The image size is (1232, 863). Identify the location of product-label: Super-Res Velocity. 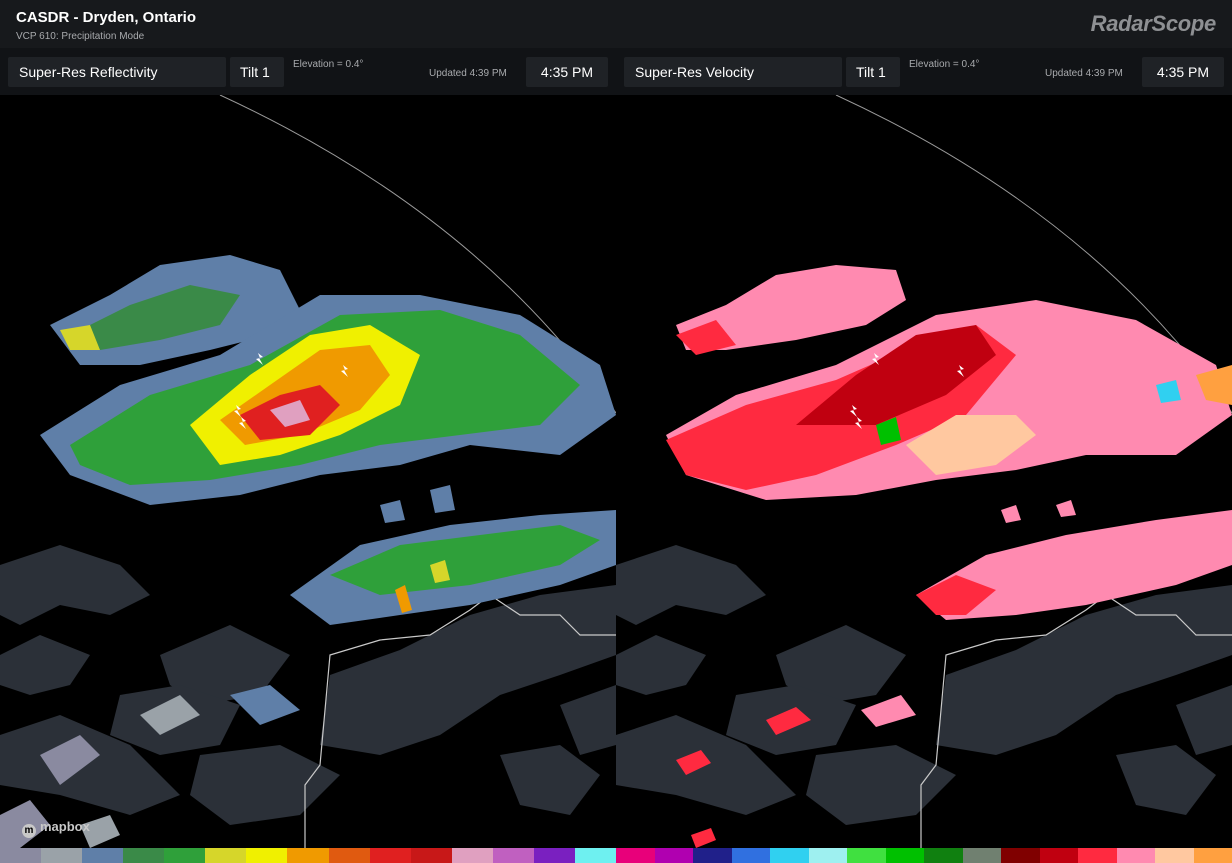
(695, 72).